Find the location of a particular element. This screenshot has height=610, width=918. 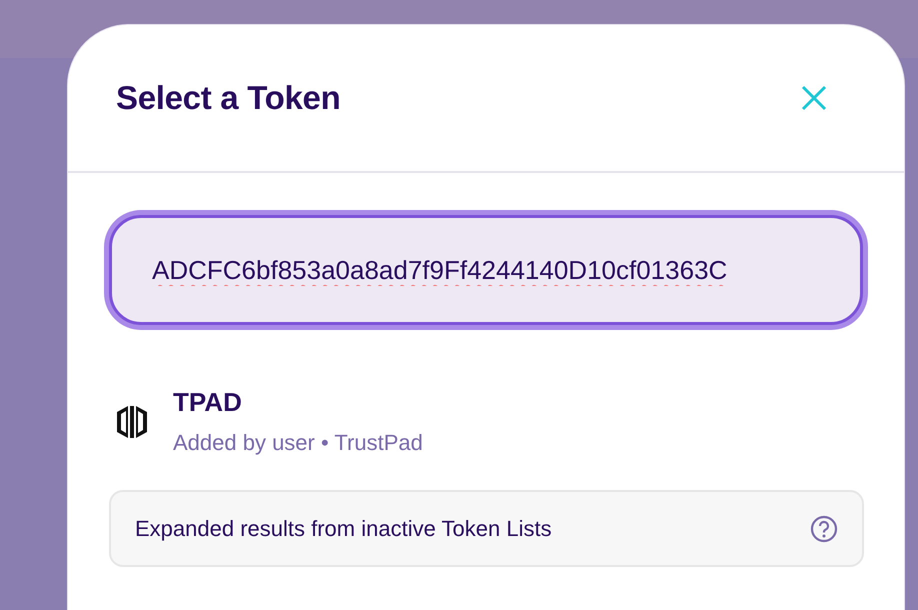

dialog-title: Select a Token is located at coordinates (228, 98).